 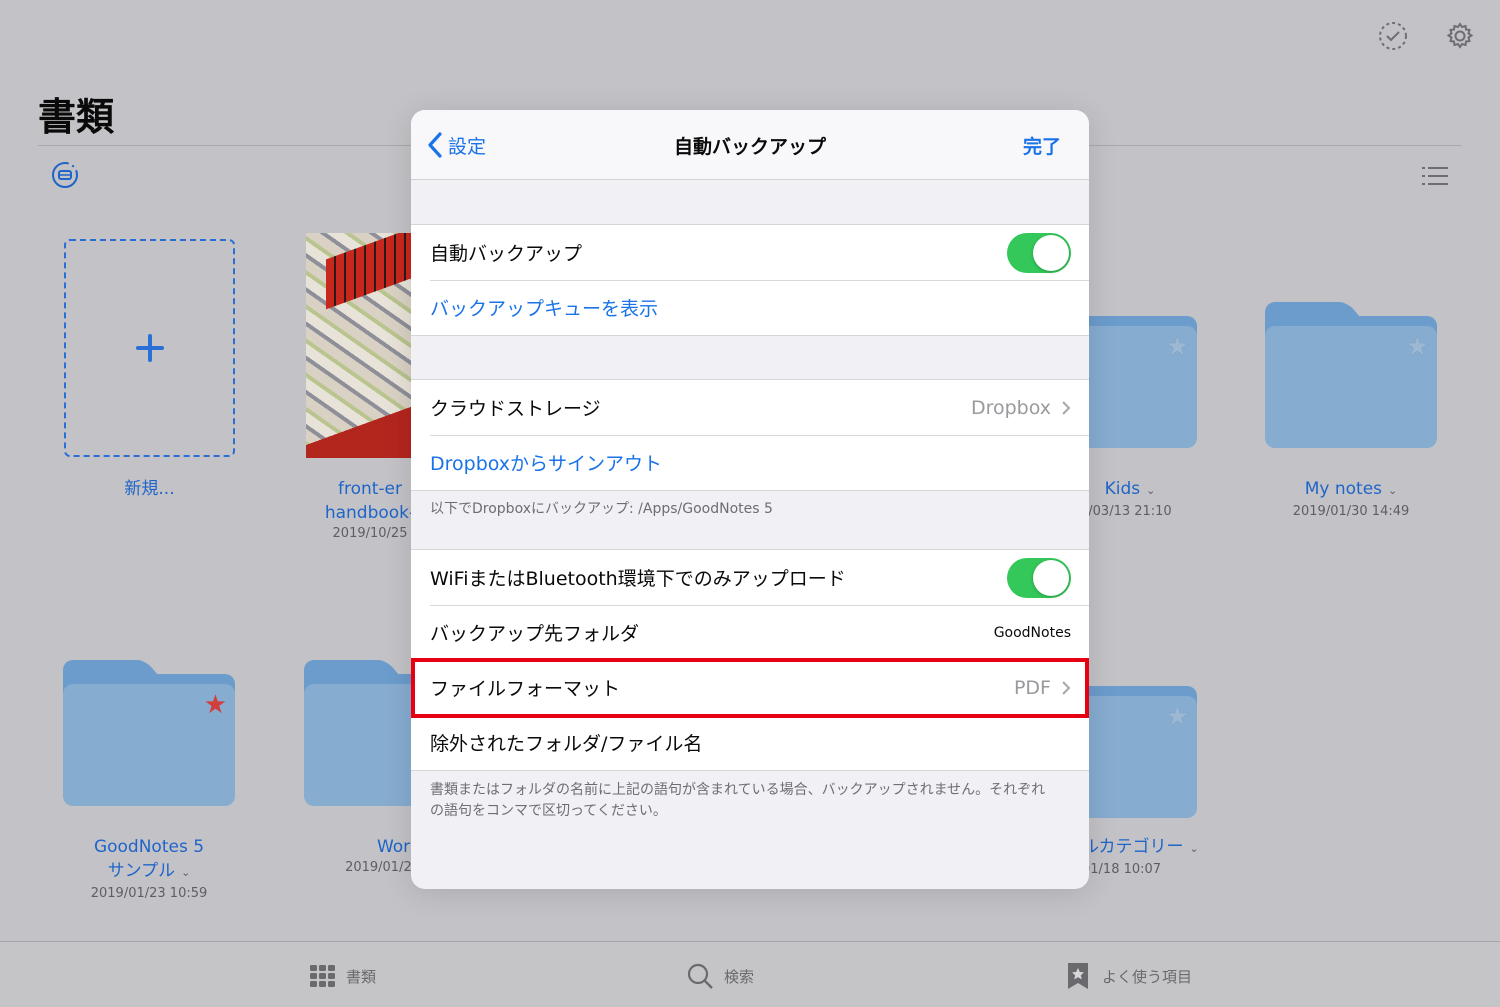 What do you see at coordinates (398, 847) in the screenshot?
I see `folder-name: Work` at bounding box center [398, 847].